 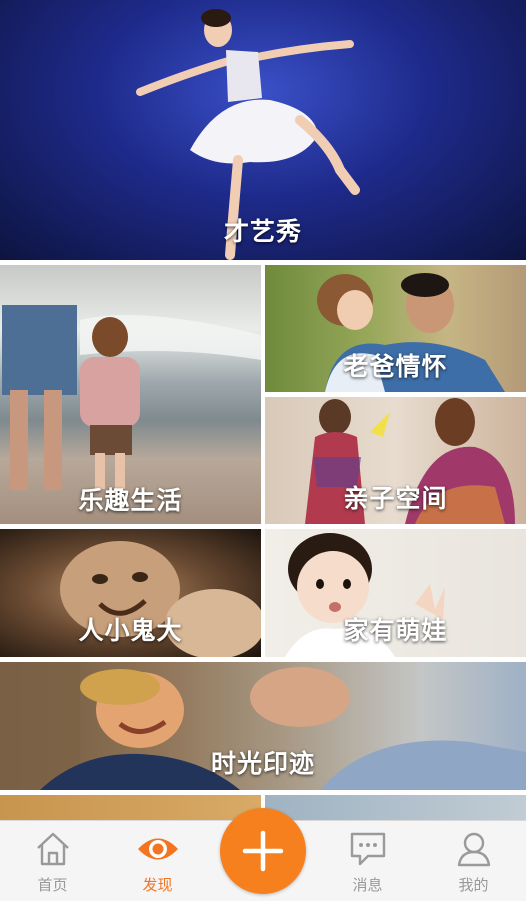 What do you see at coordinates (157, 885) in the screenshot?
I see `tab-discover-label: 发现` at bounding box center [157, 885].